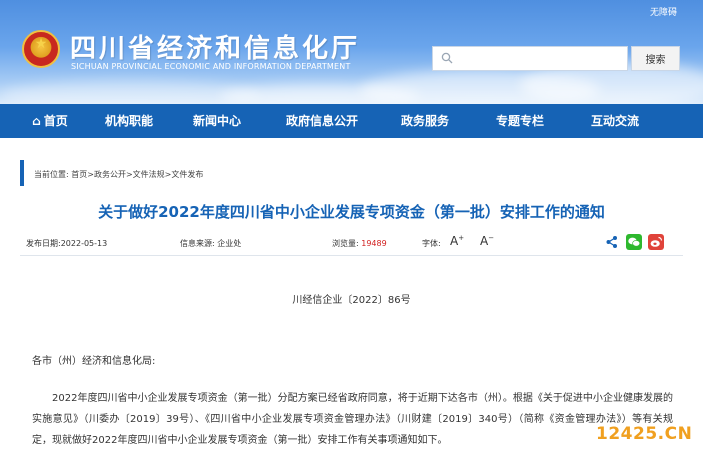  I want to click on publish-date: 发布日期:2022-05-13, so click(67, 243).